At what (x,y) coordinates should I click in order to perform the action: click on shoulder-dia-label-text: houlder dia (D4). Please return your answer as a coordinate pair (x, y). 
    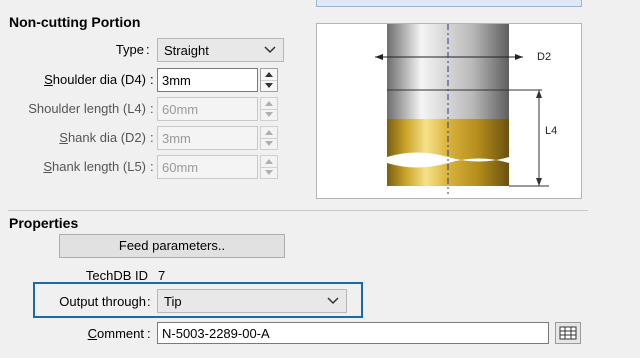
    Looking at the image, I should click on (99, 79).